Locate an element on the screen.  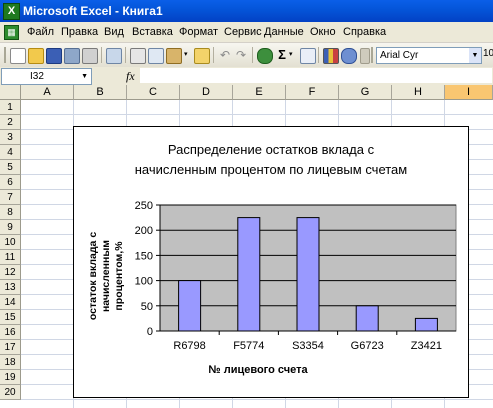
row-header-13: 13 is located at coordinates (10, 287).